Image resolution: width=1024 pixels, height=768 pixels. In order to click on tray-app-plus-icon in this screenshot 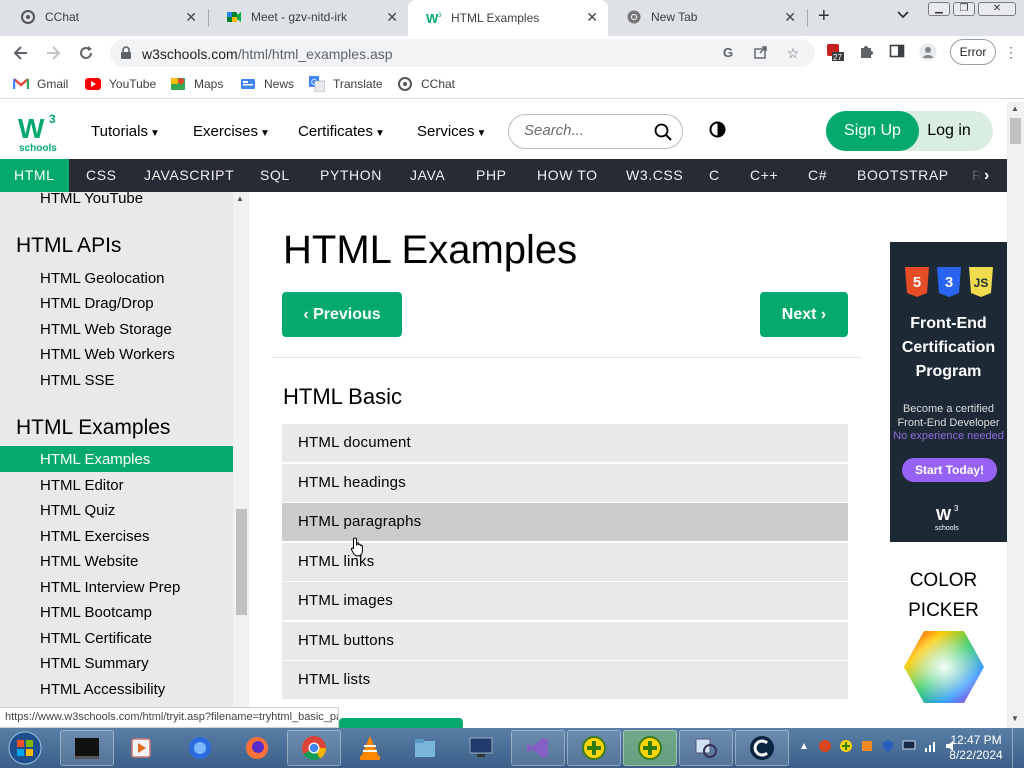, I will do `click(846, 746)`.